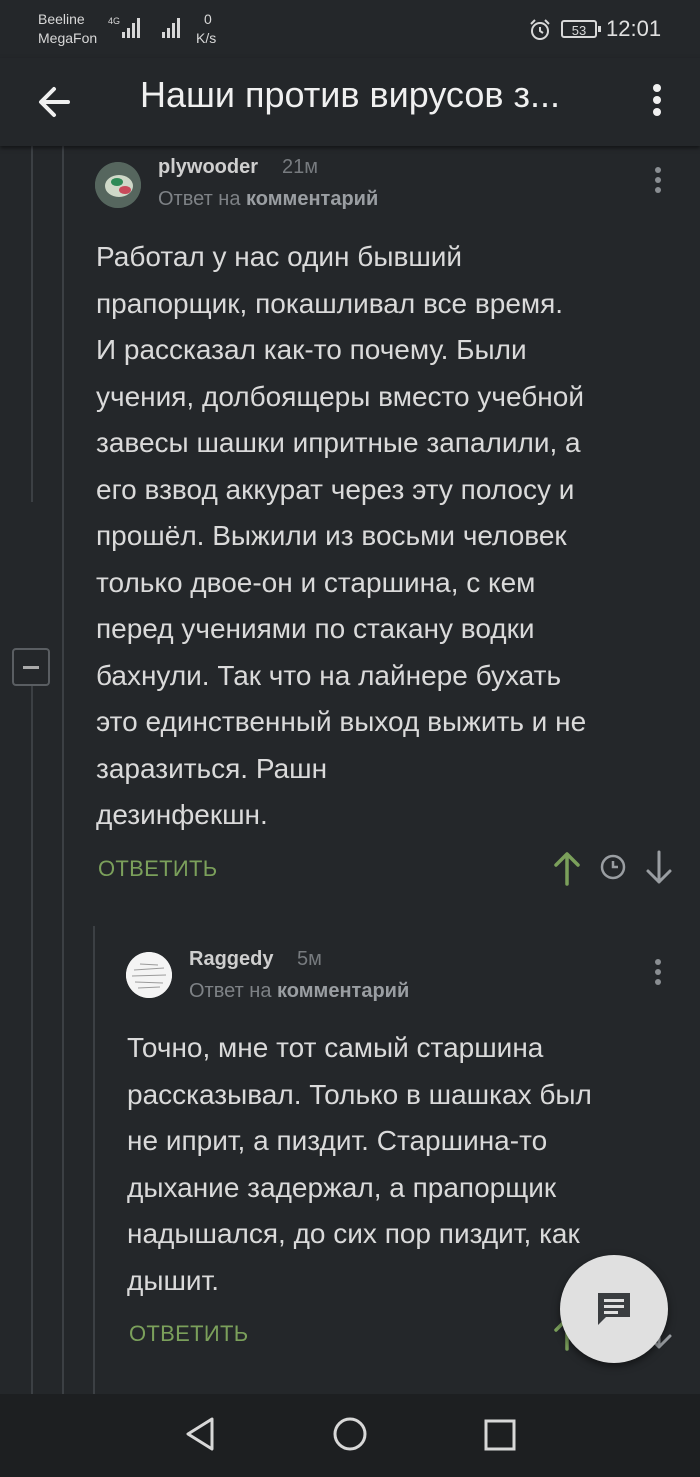  I want to click on nav-recent-button, so click(500, 1436).